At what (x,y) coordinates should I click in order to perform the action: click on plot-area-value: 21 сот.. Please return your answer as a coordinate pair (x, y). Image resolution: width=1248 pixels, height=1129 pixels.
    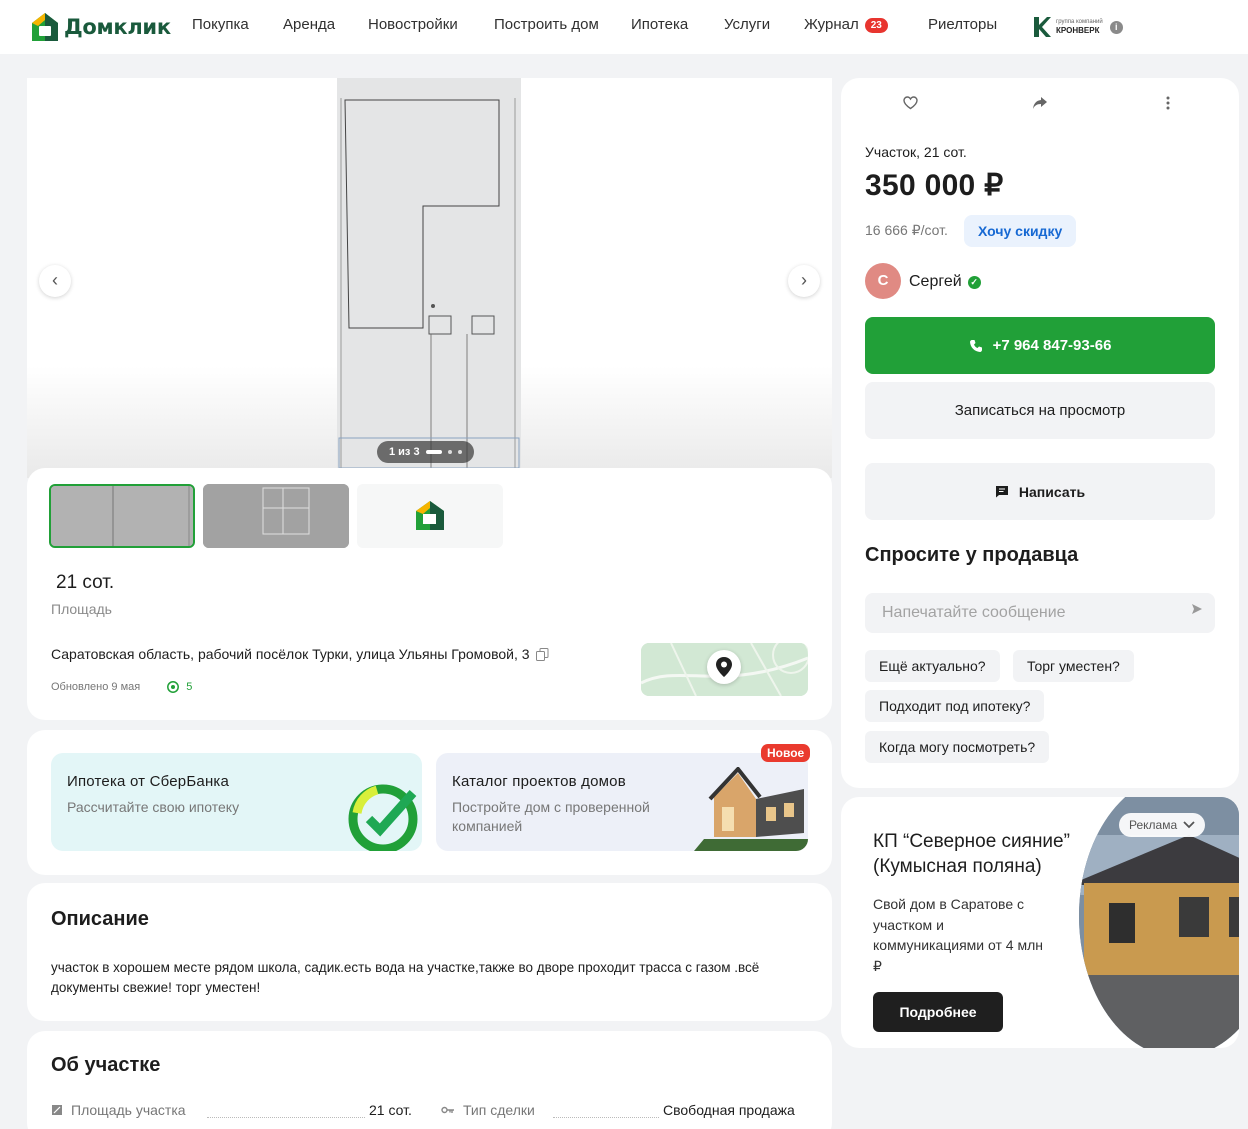
    Looking at the image, I should click on (390, 1110).